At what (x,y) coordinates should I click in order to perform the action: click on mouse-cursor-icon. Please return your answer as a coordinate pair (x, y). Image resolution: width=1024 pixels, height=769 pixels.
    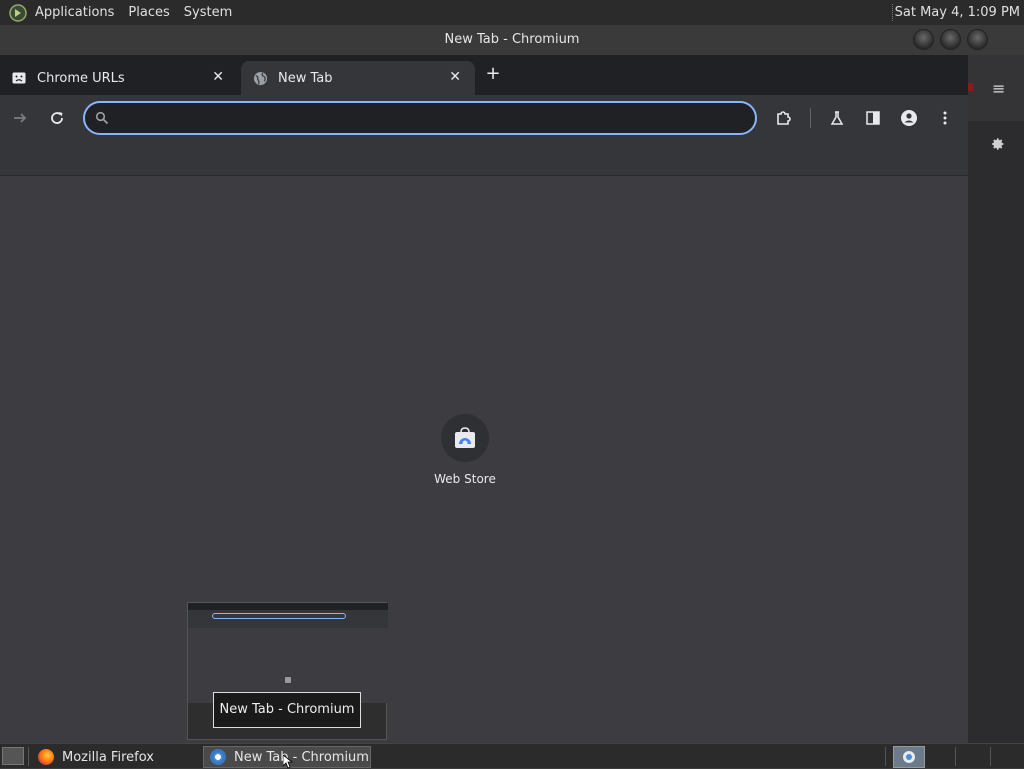
    Looking at the image, I should click on (288, 762).